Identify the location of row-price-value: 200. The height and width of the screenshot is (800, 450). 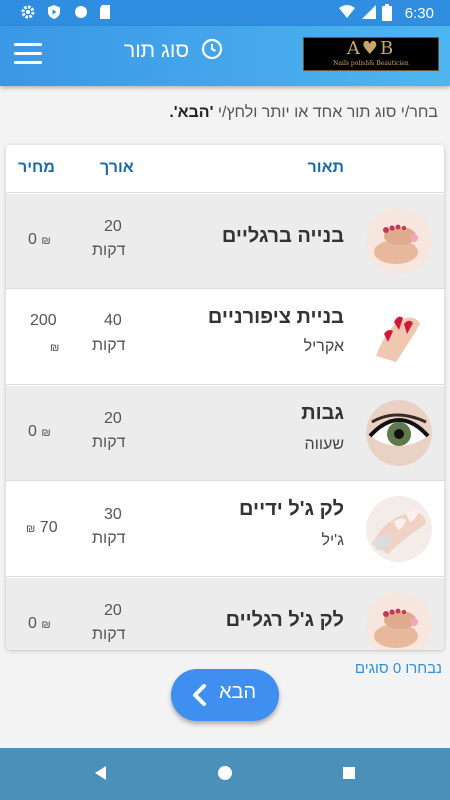
(43, 320).